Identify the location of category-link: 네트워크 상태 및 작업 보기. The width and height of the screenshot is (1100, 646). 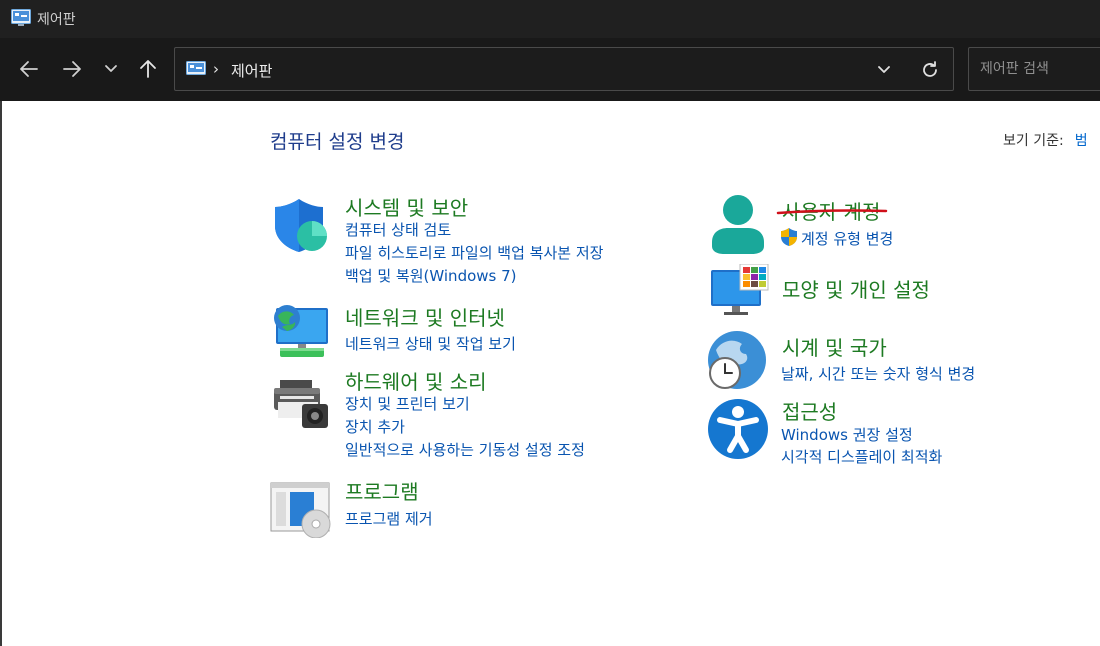
(430, 343).